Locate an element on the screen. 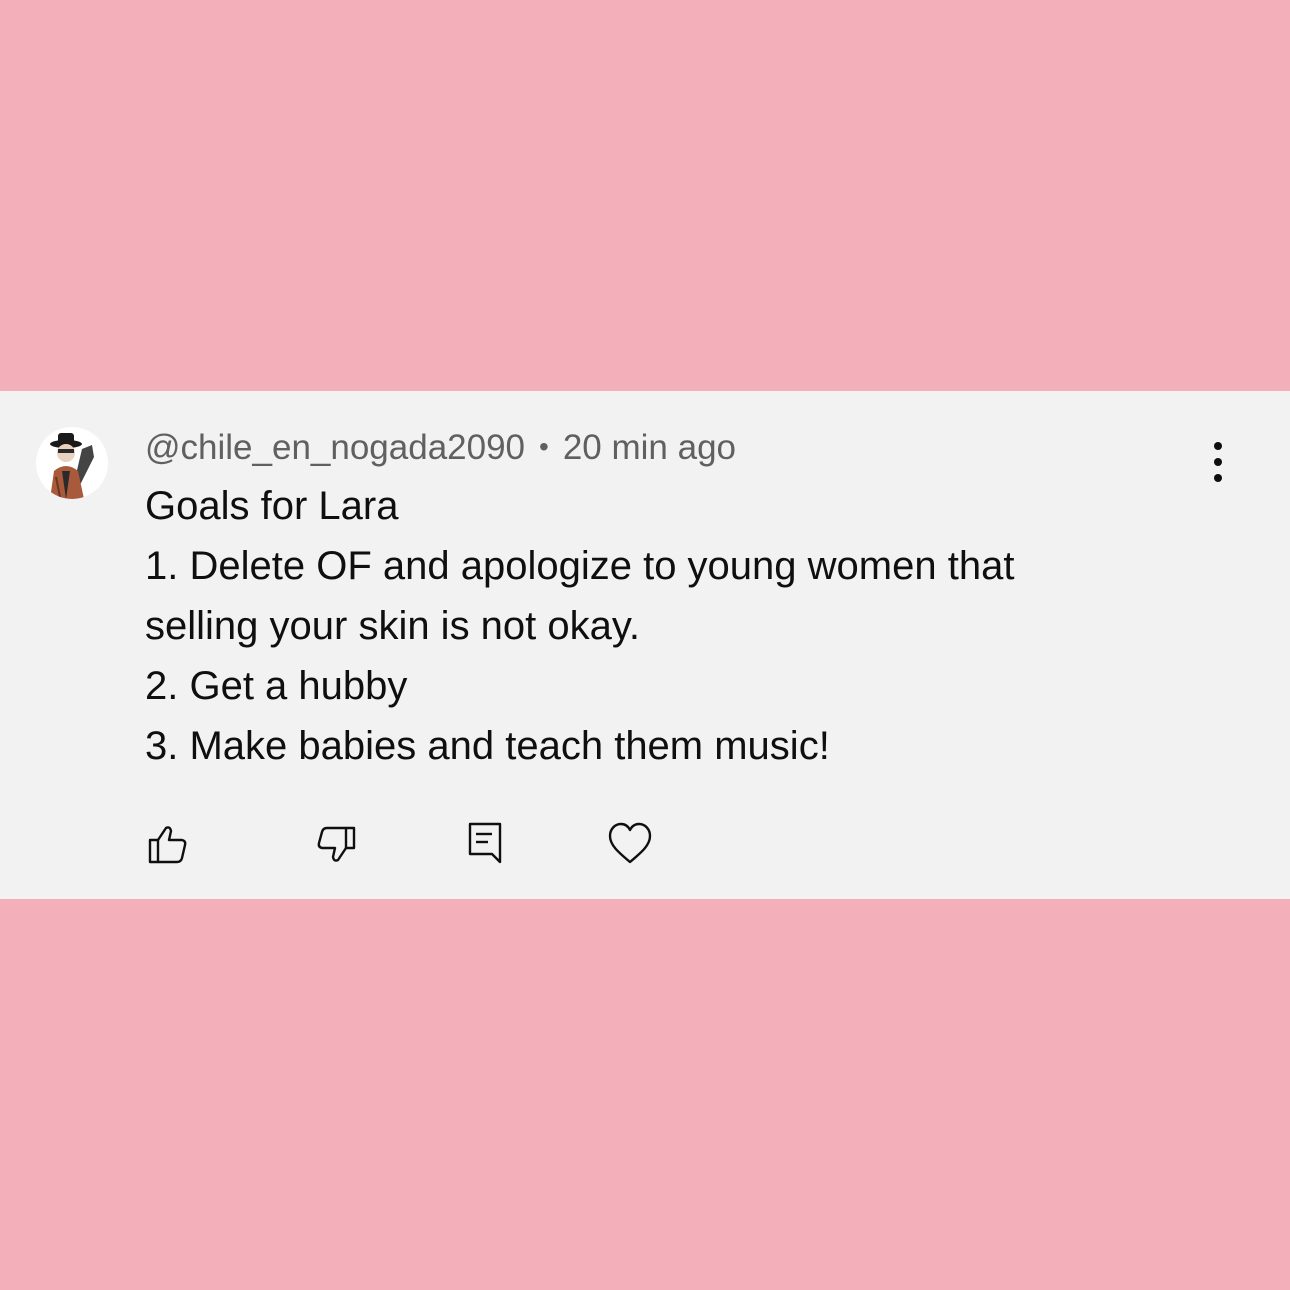  avatar is located at coordinates (72, 463).